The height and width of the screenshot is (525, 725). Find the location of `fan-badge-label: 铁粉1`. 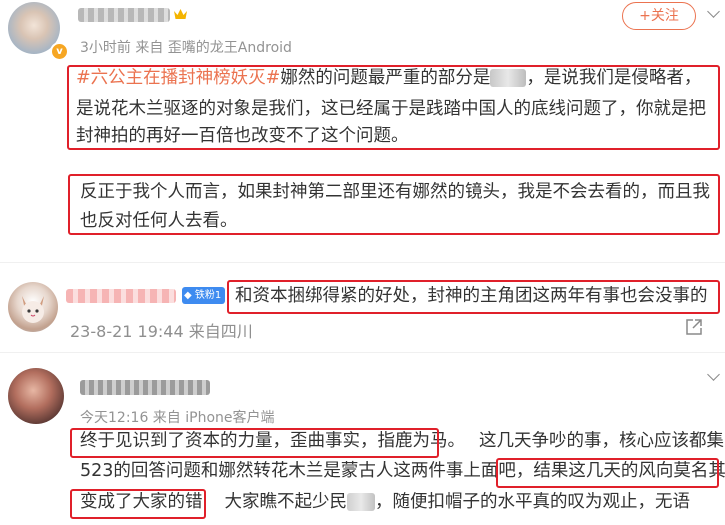

fan-badge-label: 铁粉1 is located at coordinates (208, 295).